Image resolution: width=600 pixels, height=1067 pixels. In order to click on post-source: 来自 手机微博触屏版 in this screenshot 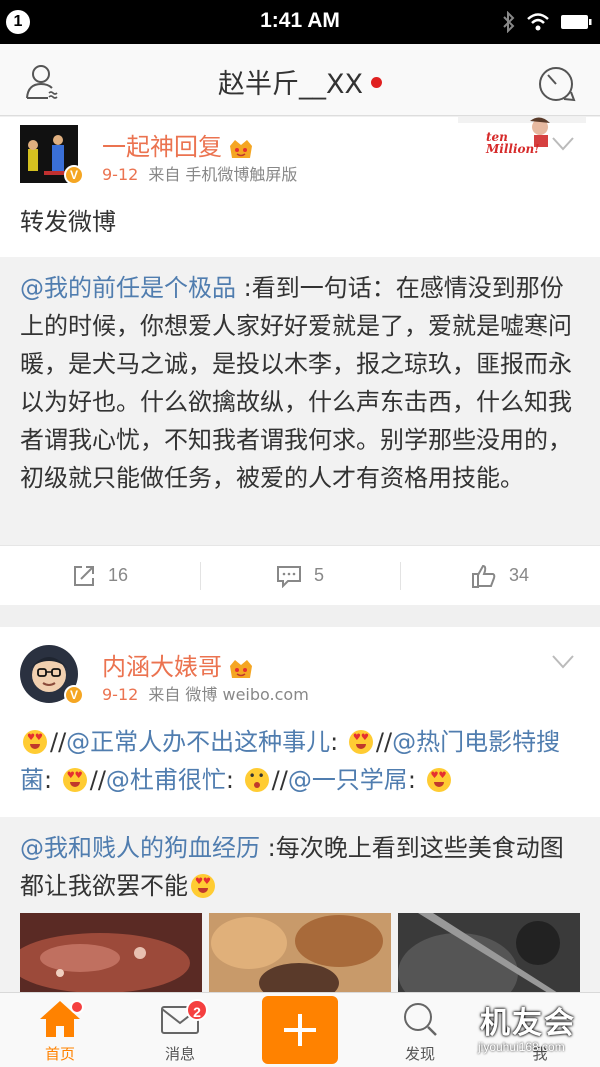, I will do `click(223, 174)`.